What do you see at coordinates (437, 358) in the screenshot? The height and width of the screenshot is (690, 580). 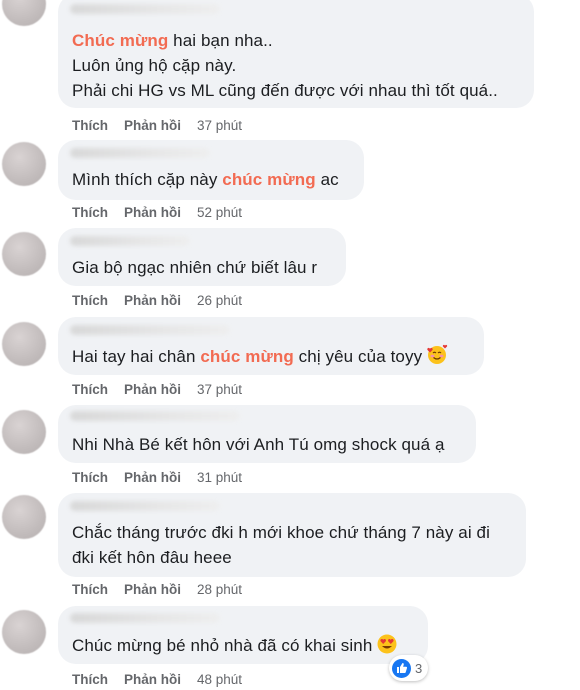 I see `smiling-face-with-hearts-icon` at bounding box center [437, 358].